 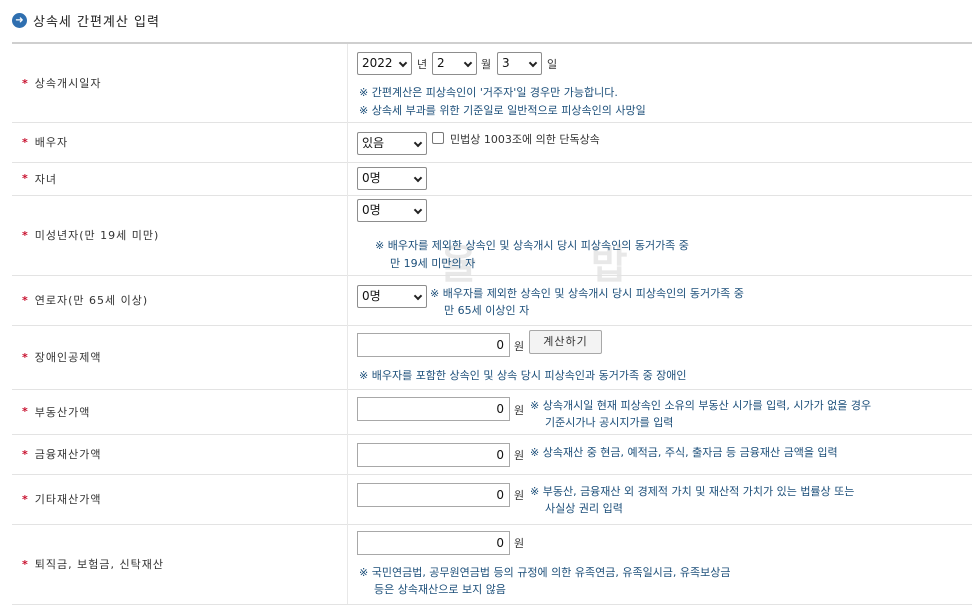 I want to click on month-unit: 월, so click(x=486, y=64).